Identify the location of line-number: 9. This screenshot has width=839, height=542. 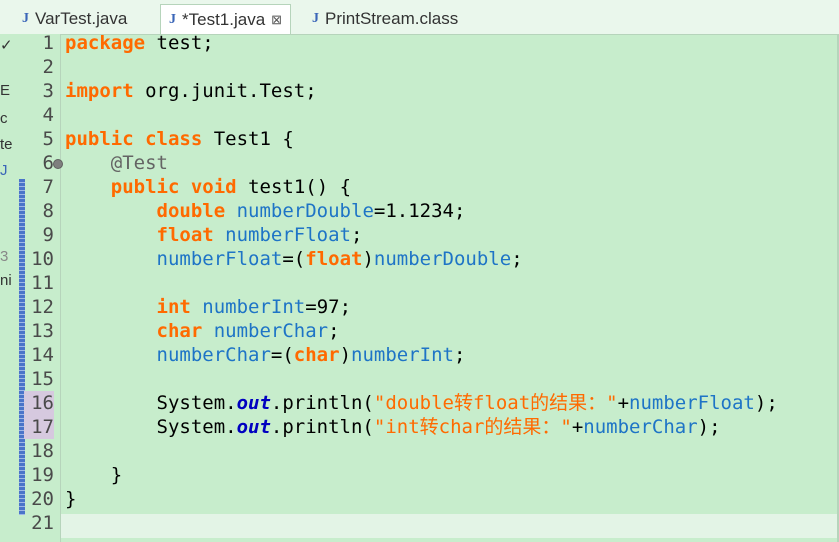
(48, 235).